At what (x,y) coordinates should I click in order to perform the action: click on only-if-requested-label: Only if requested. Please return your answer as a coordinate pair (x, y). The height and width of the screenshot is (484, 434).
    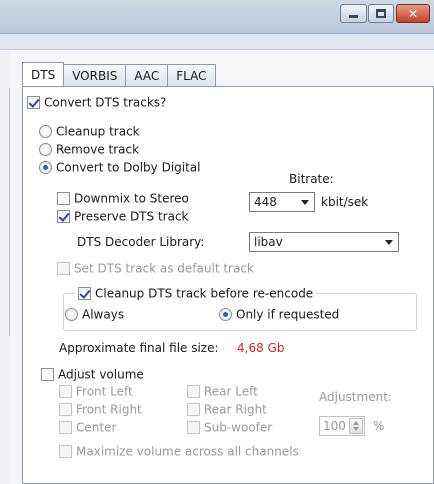
    Looking at the image, I should click on (288, 314).